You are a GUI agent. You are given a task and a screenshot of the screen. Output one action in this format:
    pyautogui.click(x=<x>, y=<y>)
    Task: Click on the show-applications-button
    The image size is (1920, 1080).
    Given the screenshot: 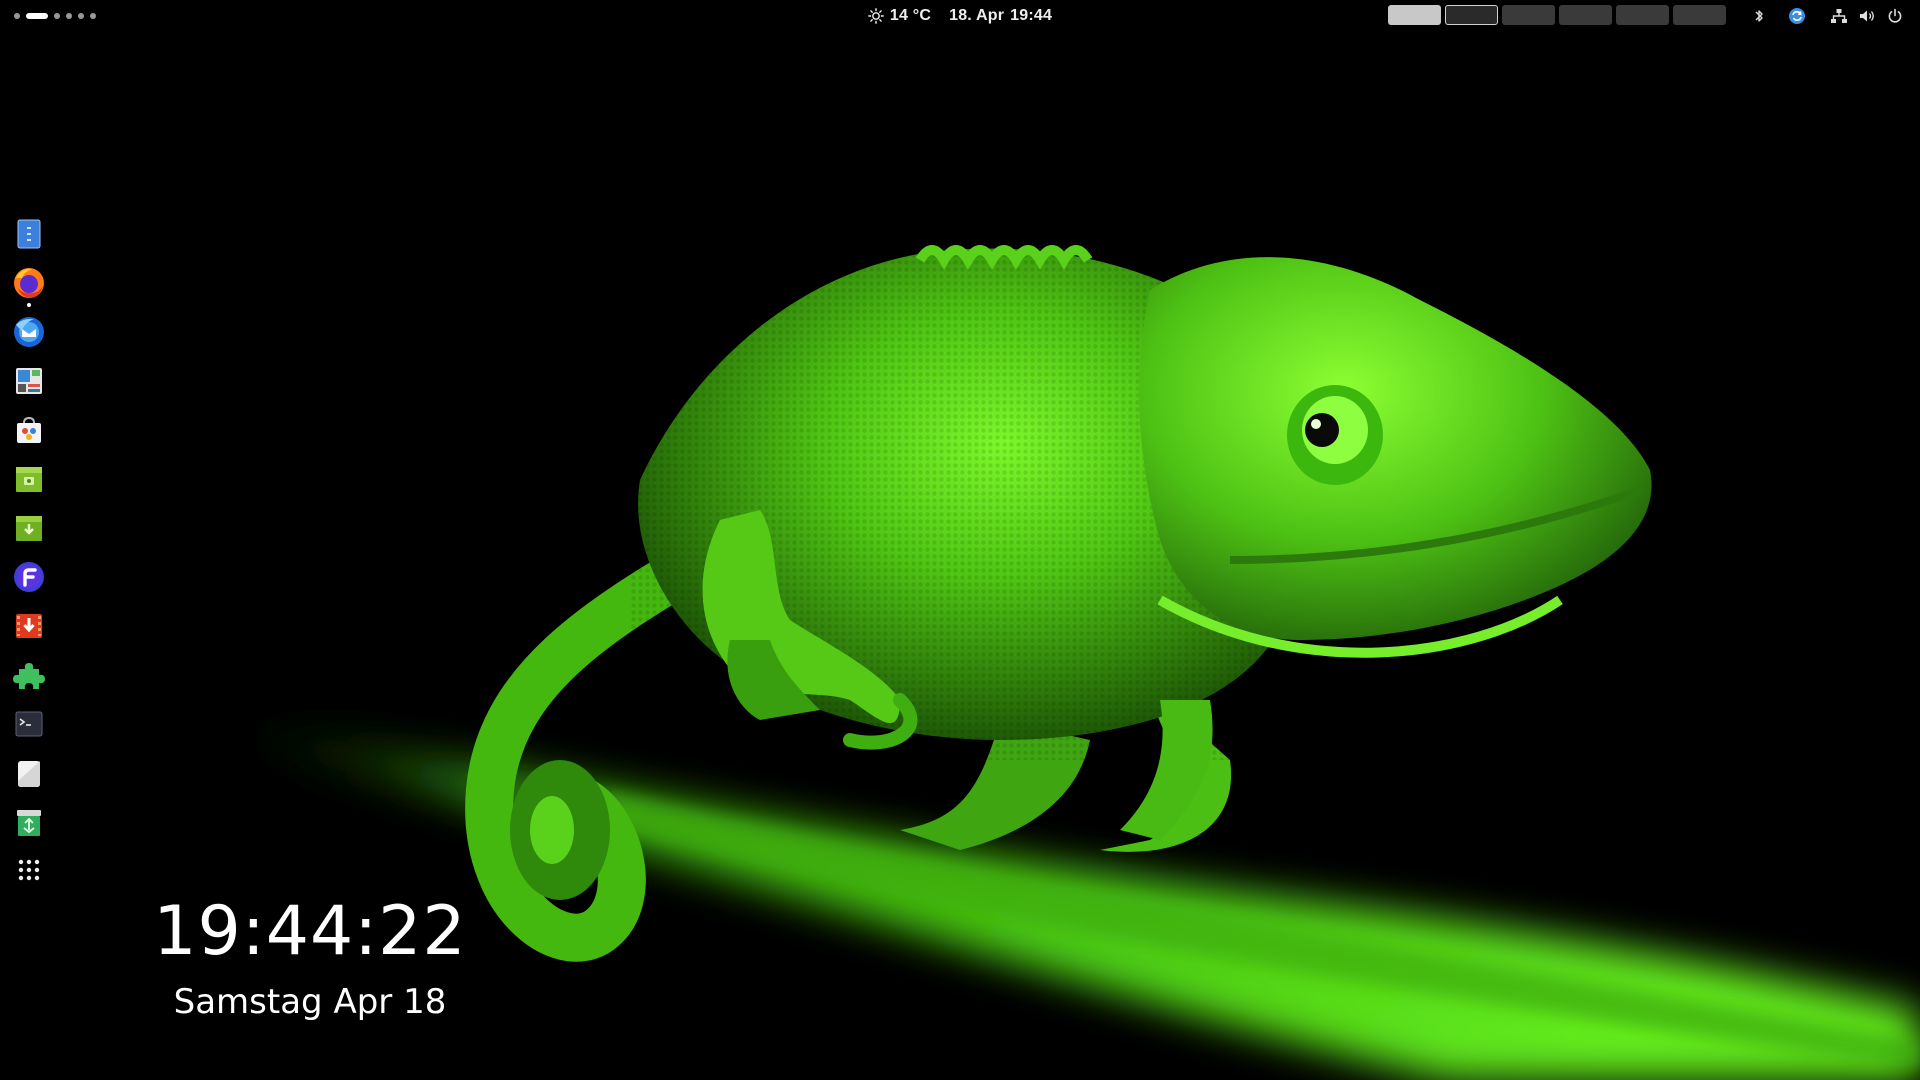 What is the action you would take?
    pyautogui.click(x=29, y=870)
    